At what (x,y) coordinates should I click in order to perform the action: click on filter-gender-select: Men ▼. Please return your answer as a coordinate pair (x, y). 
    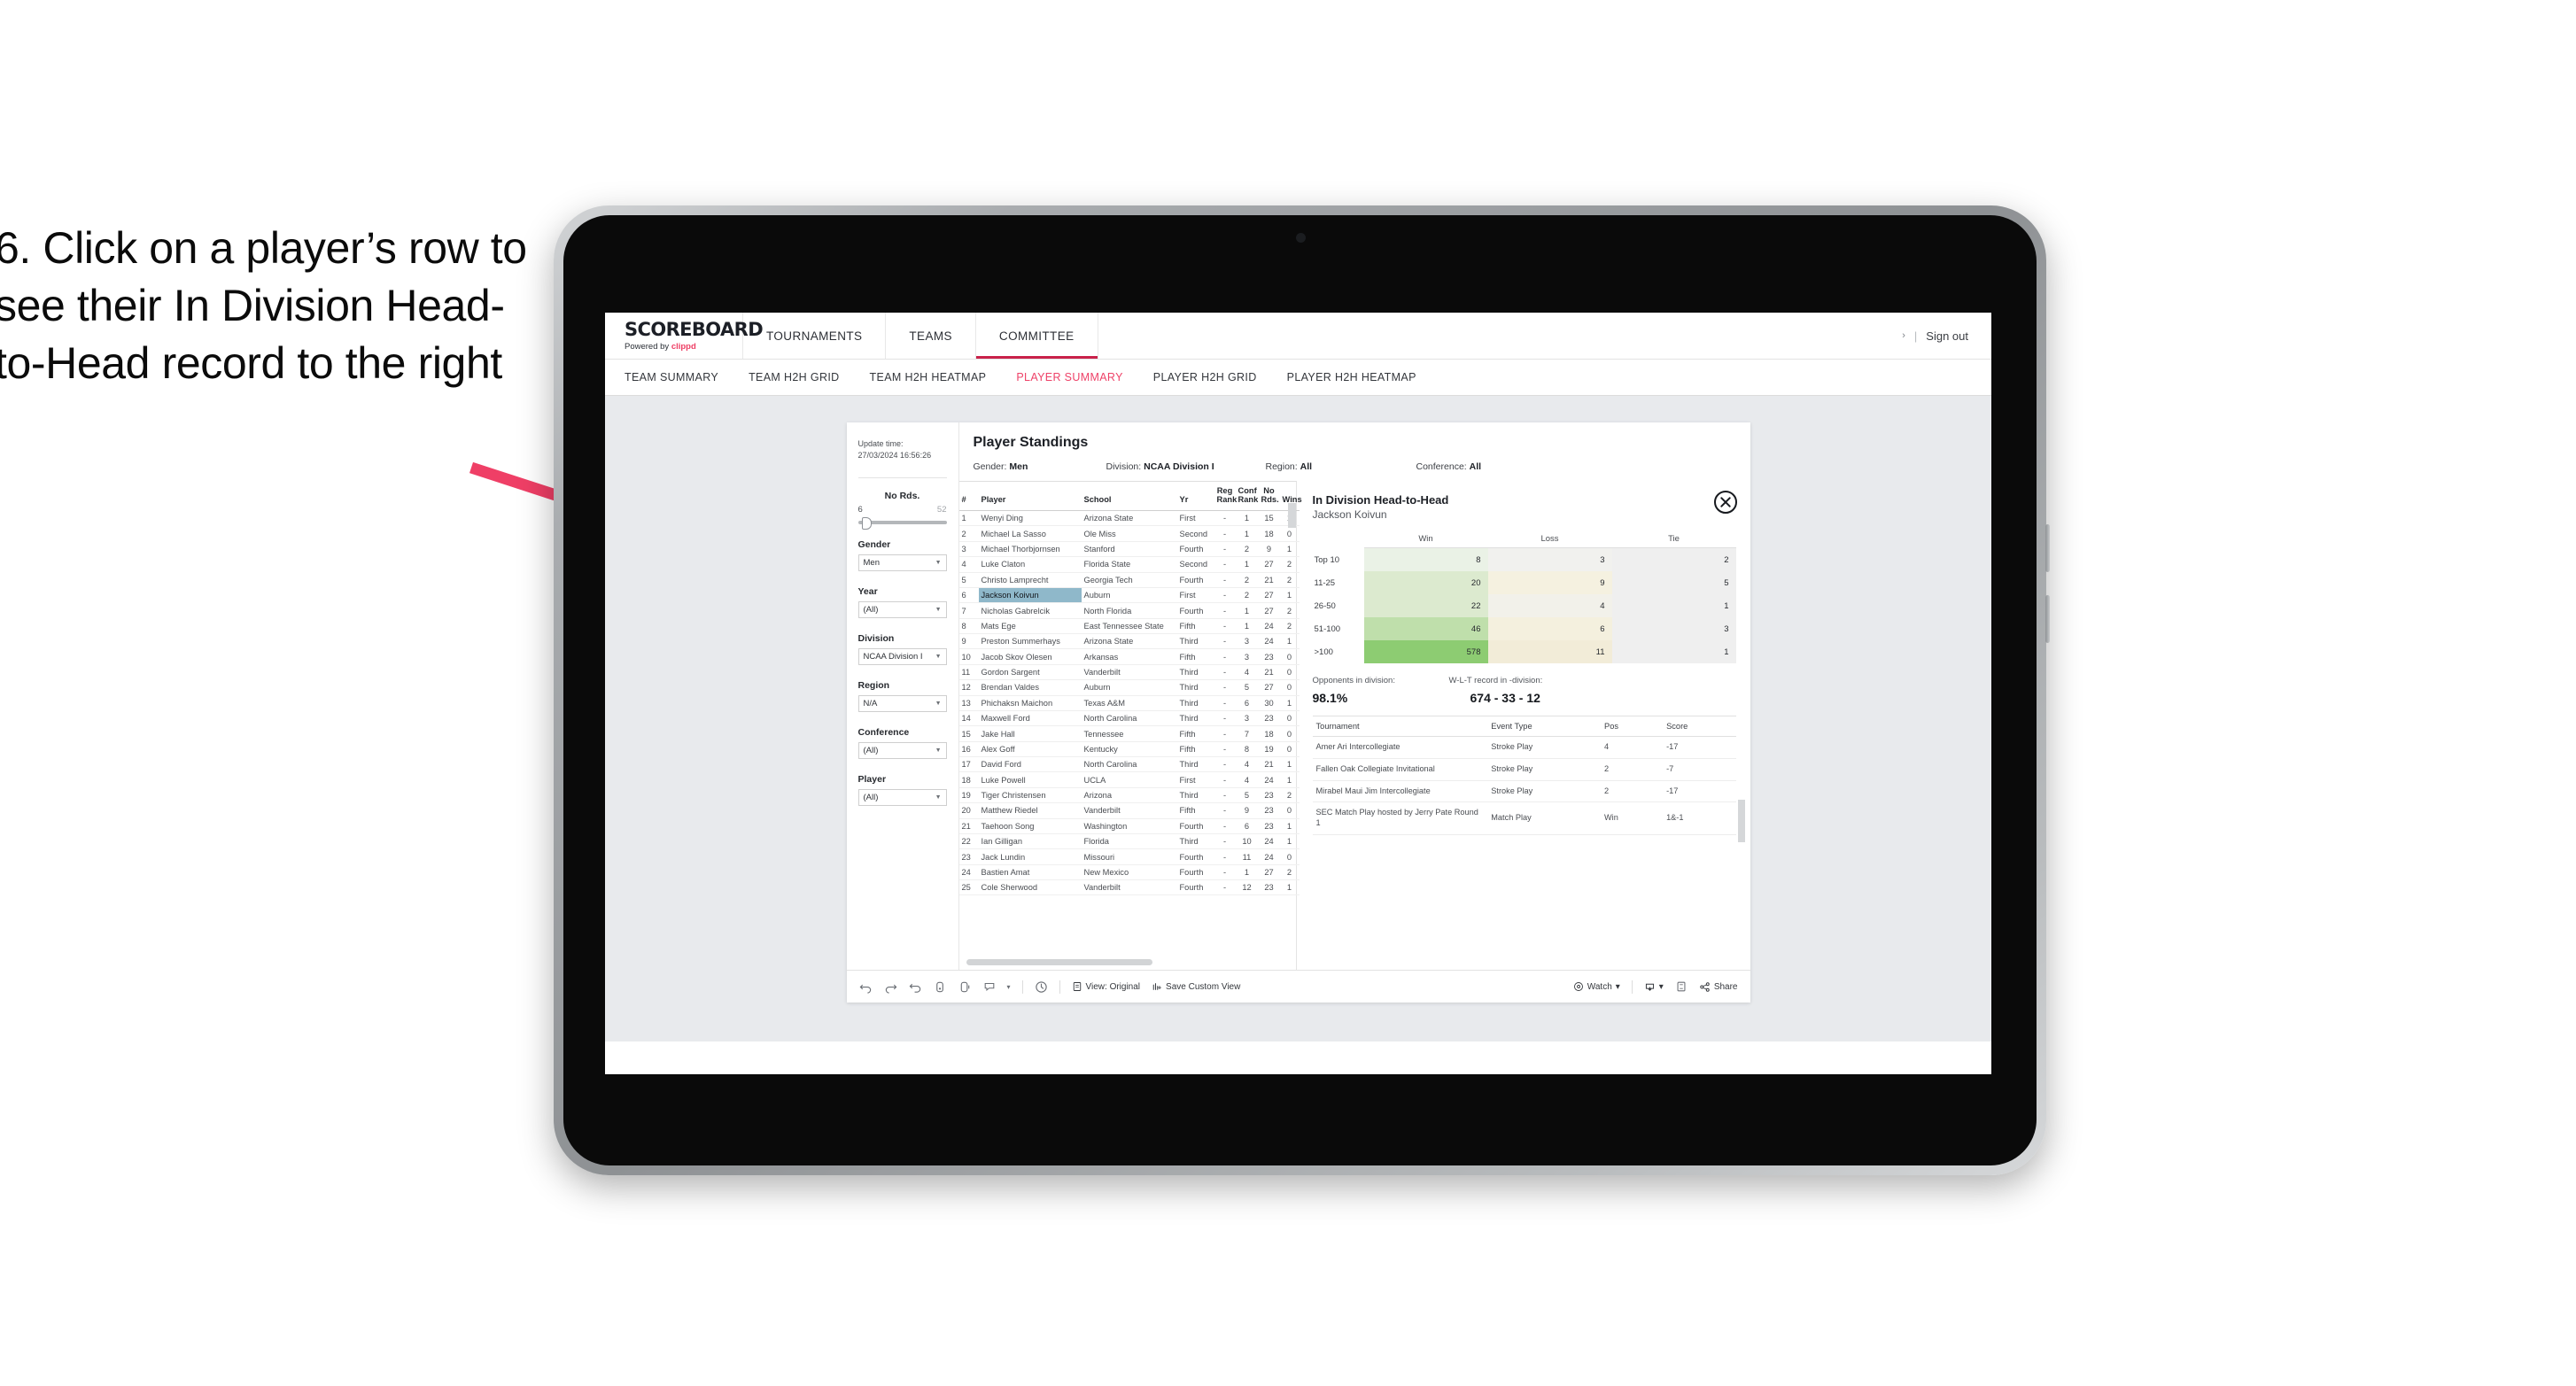
    Looking at the image, I should click on (902, 563).